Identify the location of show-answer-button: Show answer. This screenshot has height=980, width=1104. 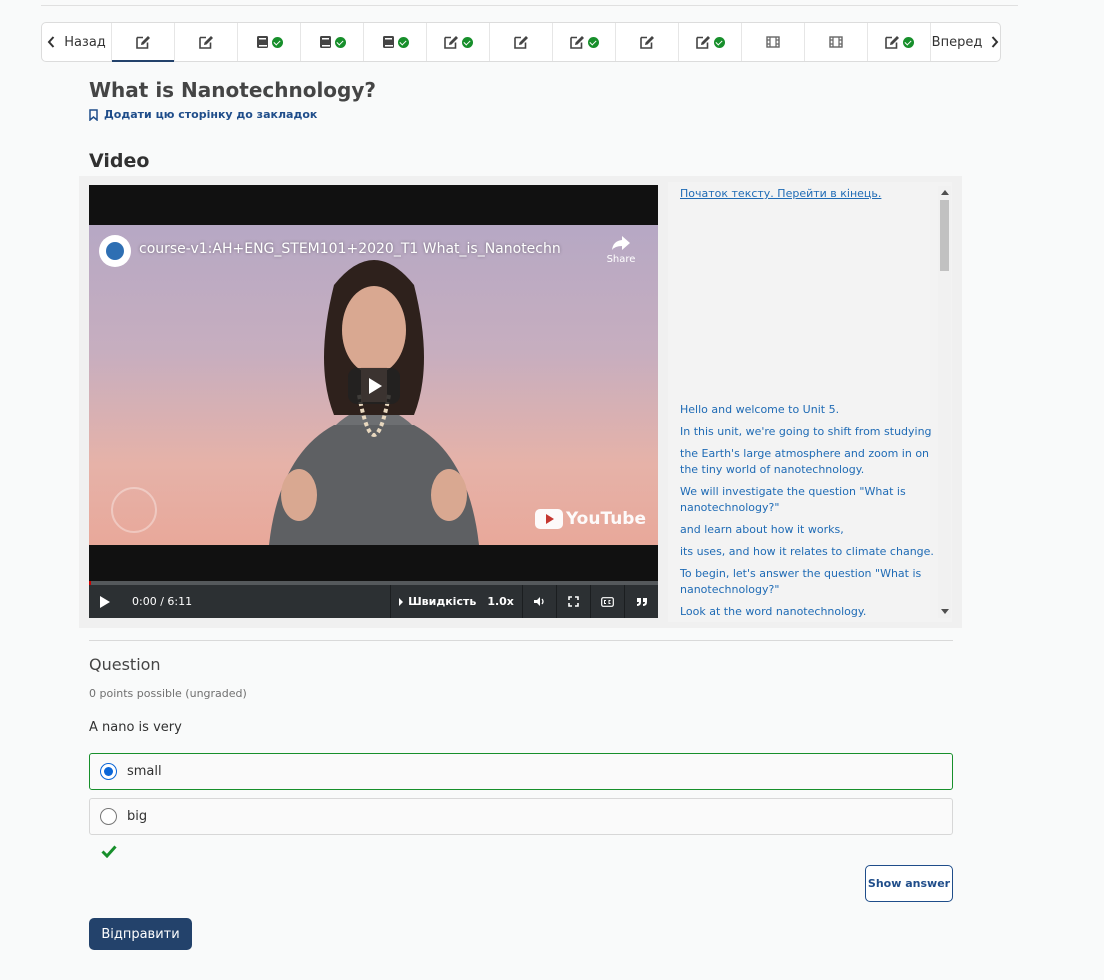
(909, 883).